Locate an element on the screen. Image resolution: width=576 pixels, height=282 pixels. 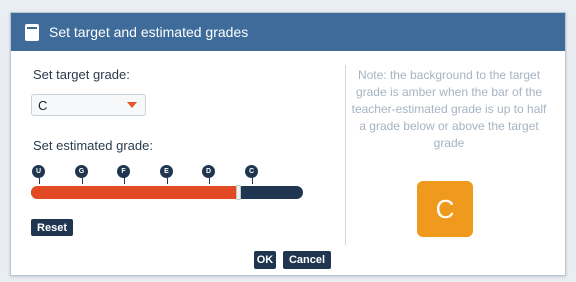
dialog-title: Set target and estimated grades is located at coordinates (149, 32).